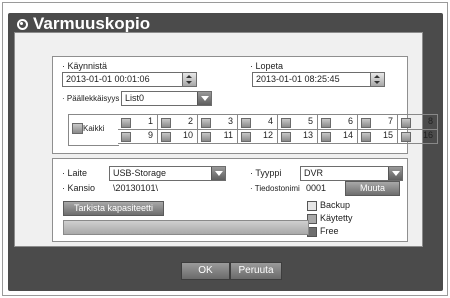 The image size is (450, 298). Describe the element at coordinates (150, 135) in the screenshot. I see `channel-label: 9` at that location.